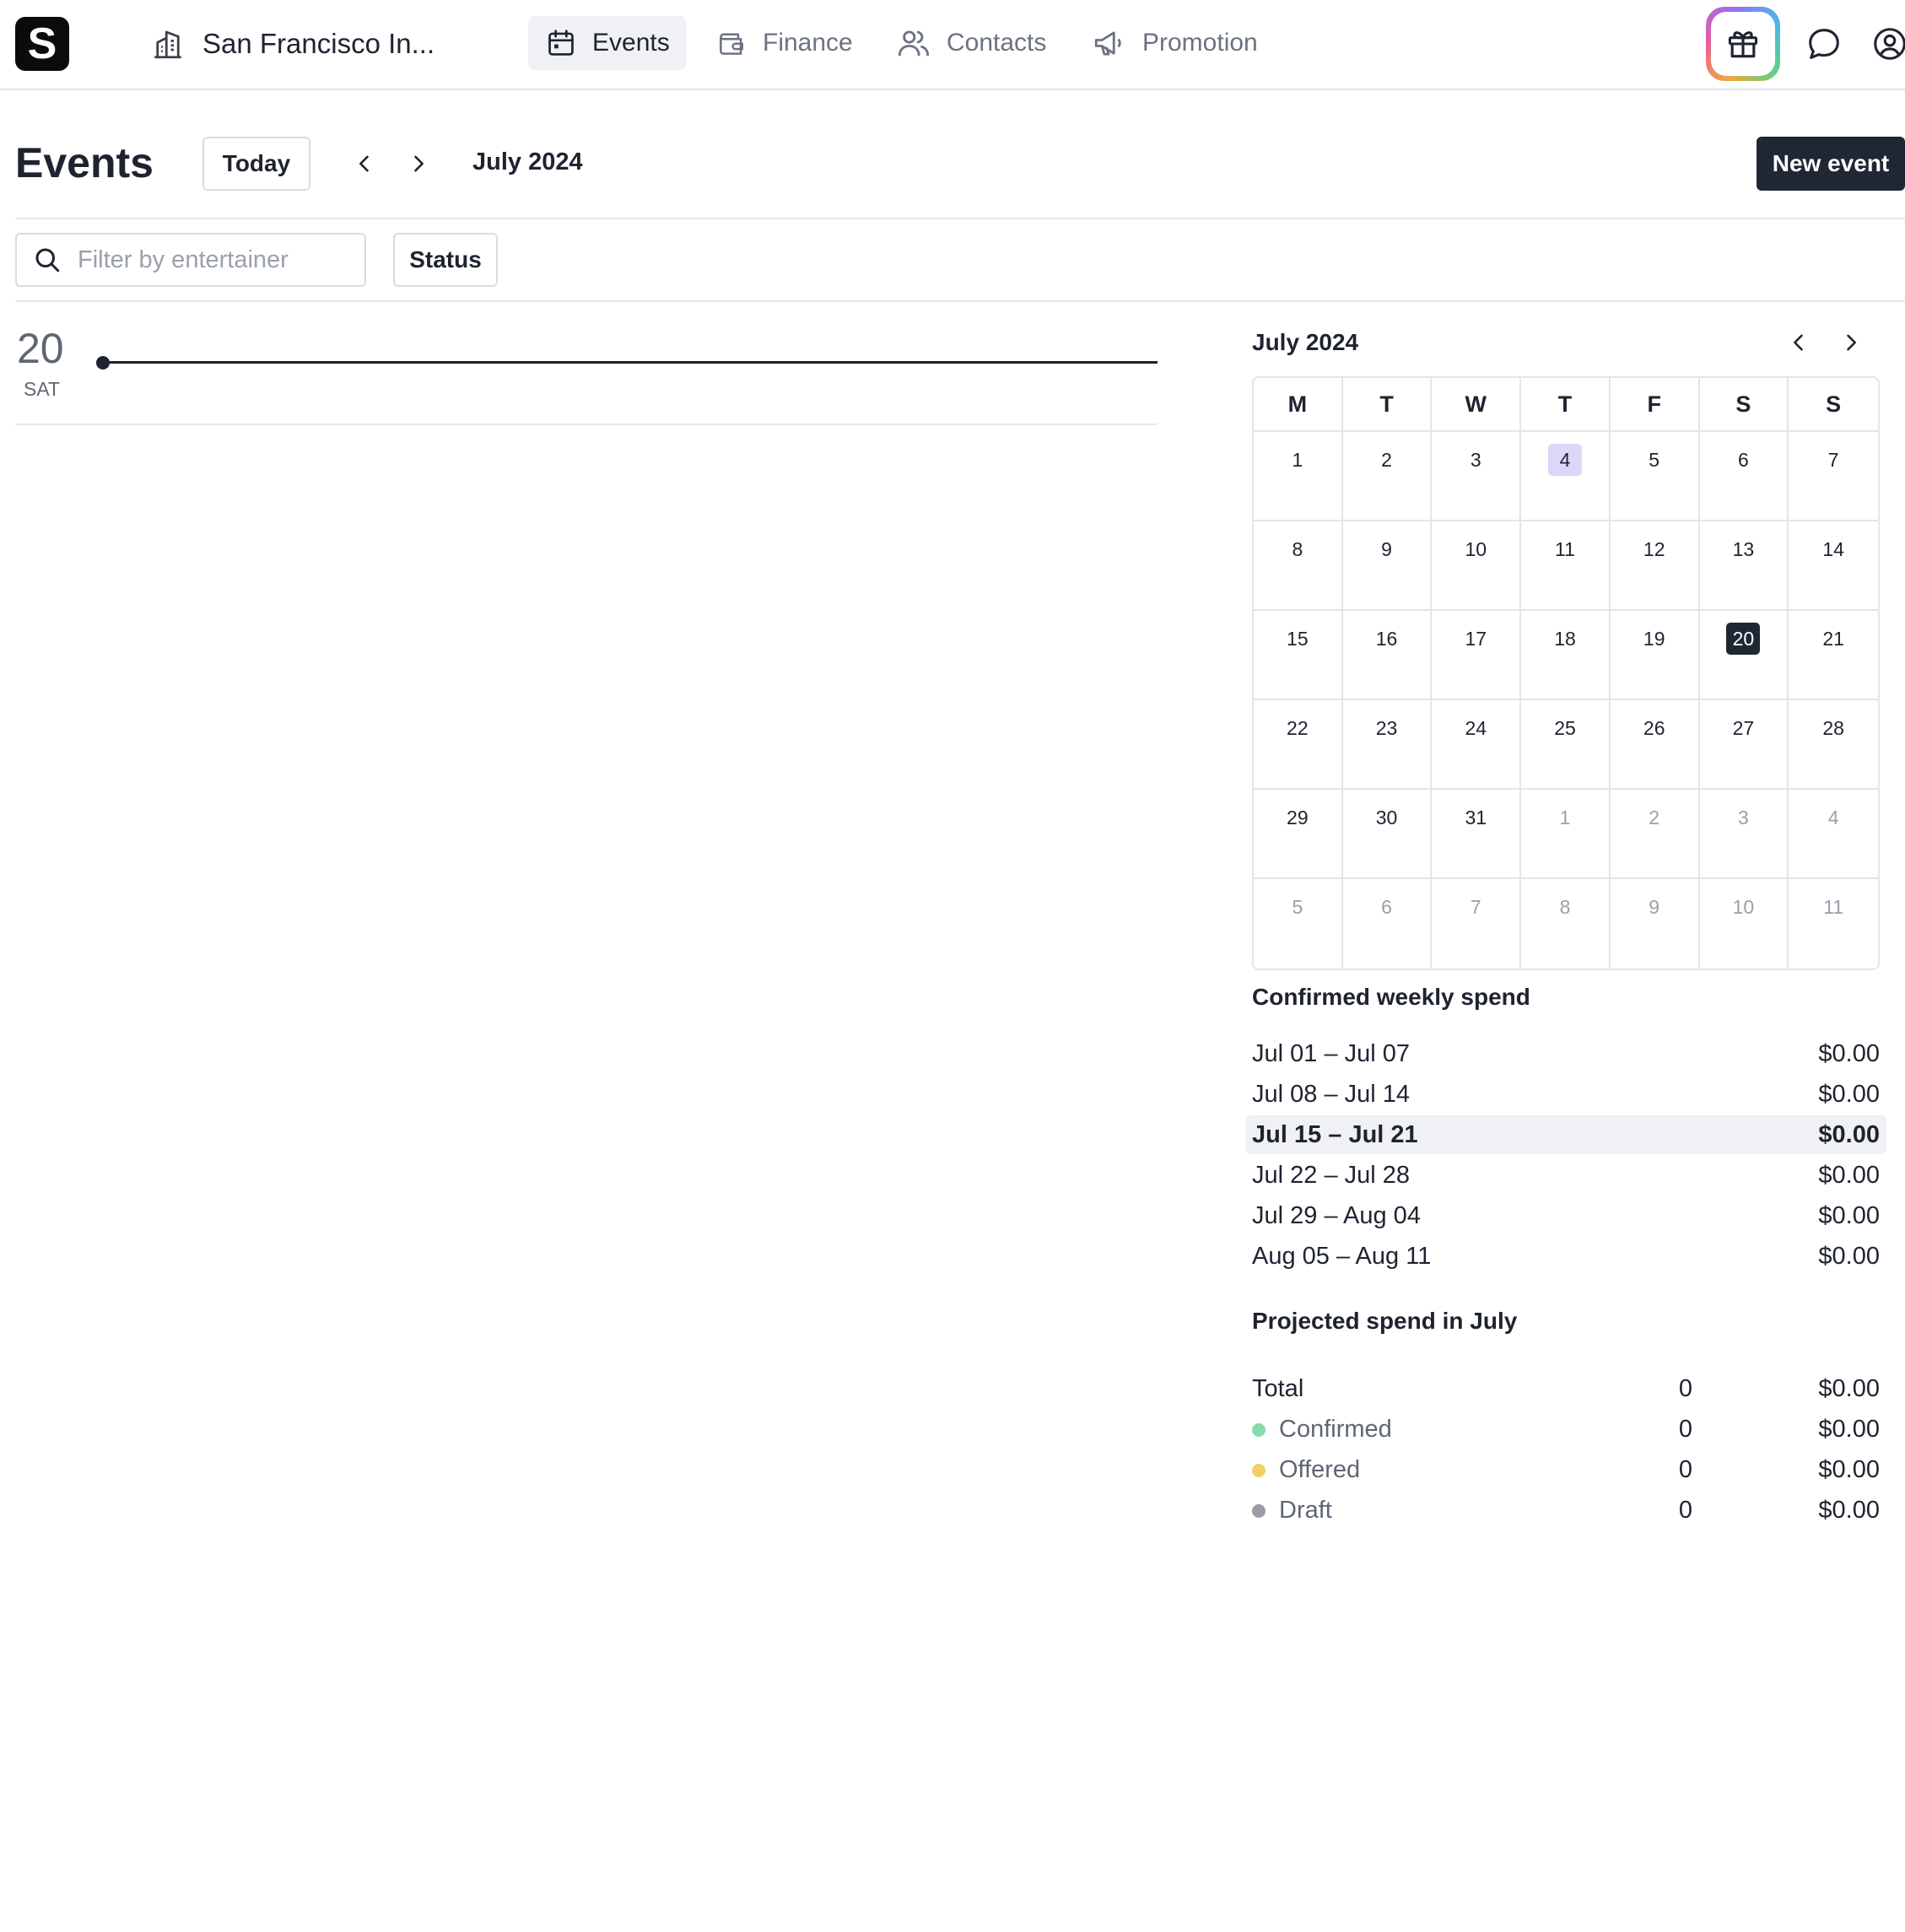 Image resolution: width=1905 pixels, height=1932 pixels. What do you see at coordinates (1833, 817) in the screenshot?
I see `calendar-day-number: 4` at bounding box center [1833, 817].